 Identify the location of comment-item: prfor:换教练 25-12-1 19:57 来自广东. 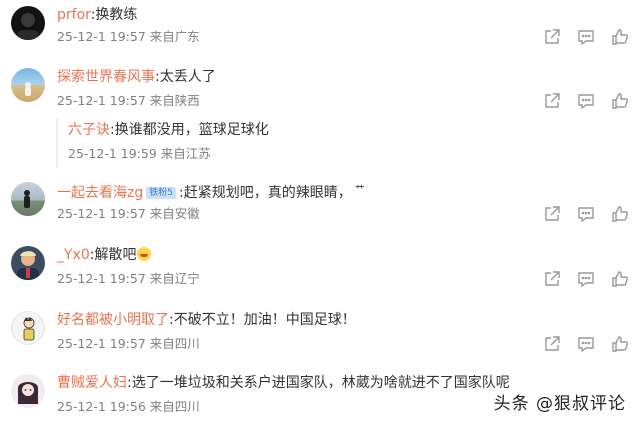
(320, 25).